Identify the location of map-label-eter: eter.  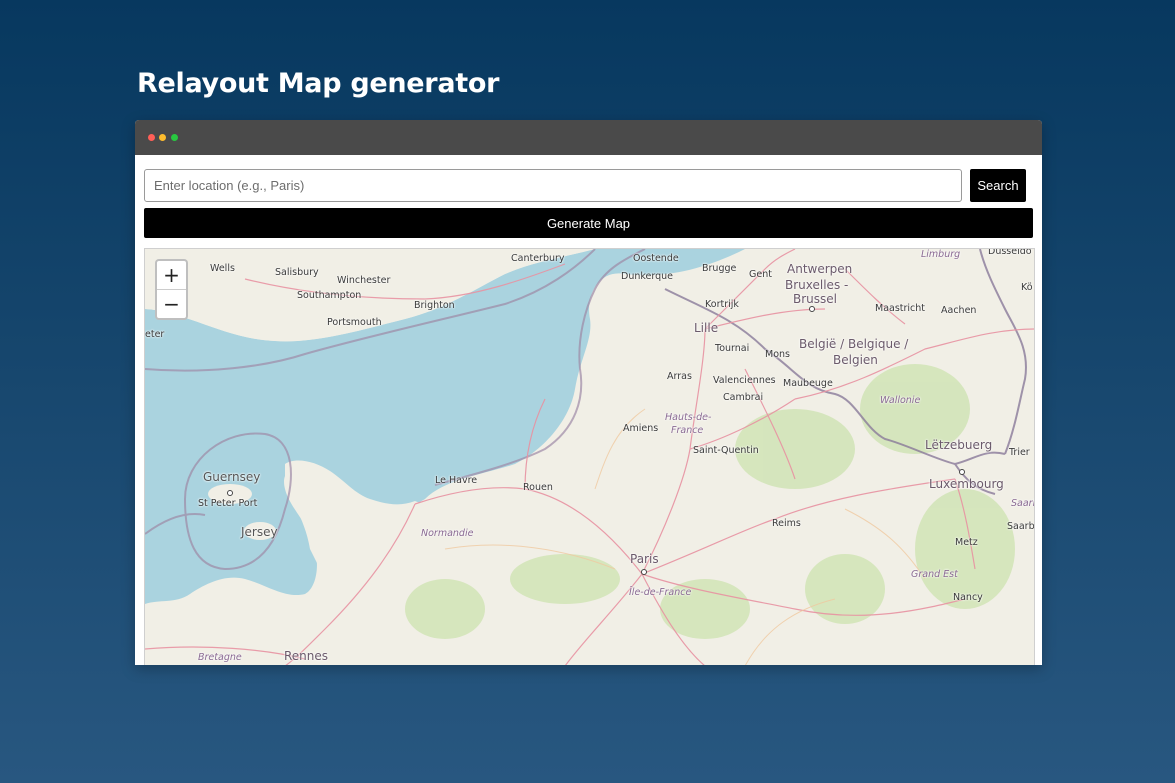
(155, 334).